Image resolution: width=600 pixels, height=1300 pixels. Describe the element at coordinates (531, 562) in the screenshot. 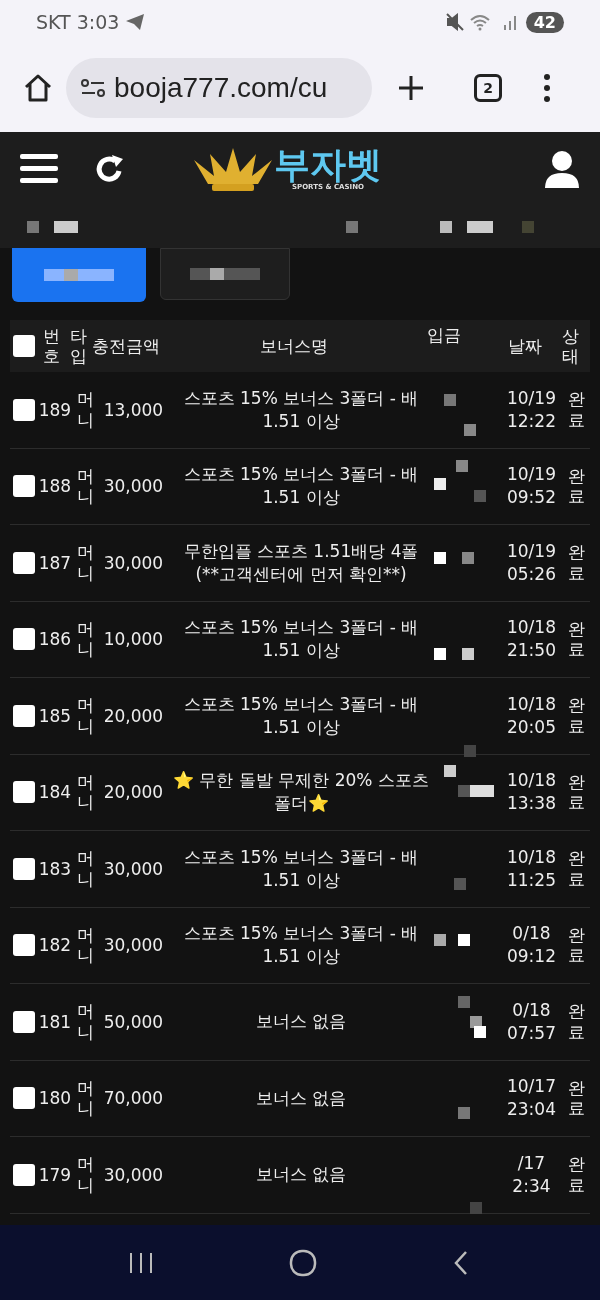

I see `table-cell-text: 10/19 05:26` at that location.